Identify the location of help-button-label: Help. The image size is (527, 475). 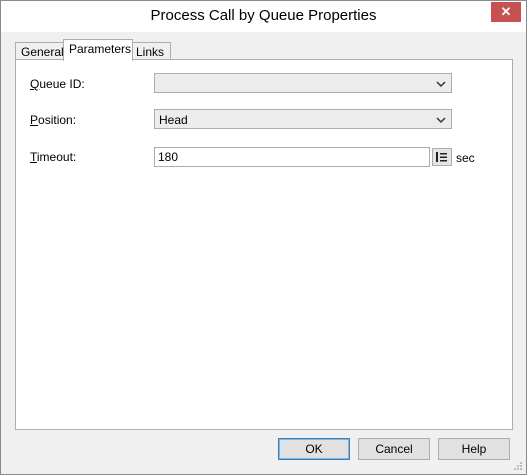
(474, 449).